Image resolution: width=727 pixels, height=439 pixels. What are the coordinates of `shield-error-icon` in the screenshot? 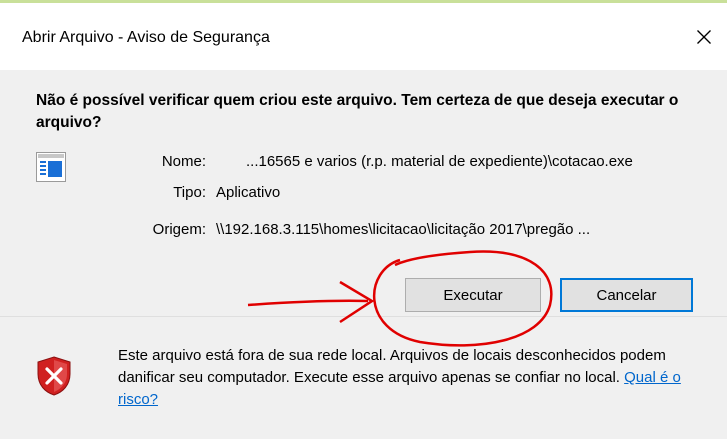 It's located at (54, 376).